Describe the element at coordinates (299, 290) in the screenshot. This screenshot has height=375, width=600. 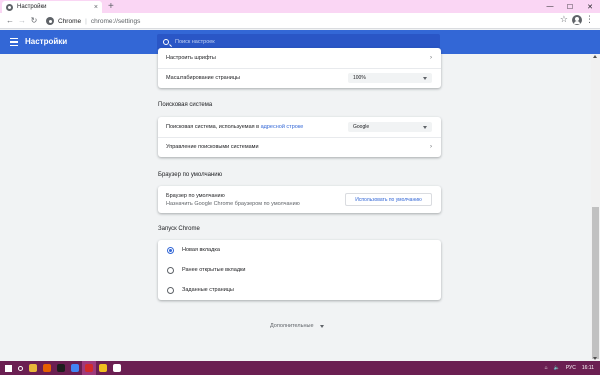
I see `startup-option: Заданные страницы` at that location.